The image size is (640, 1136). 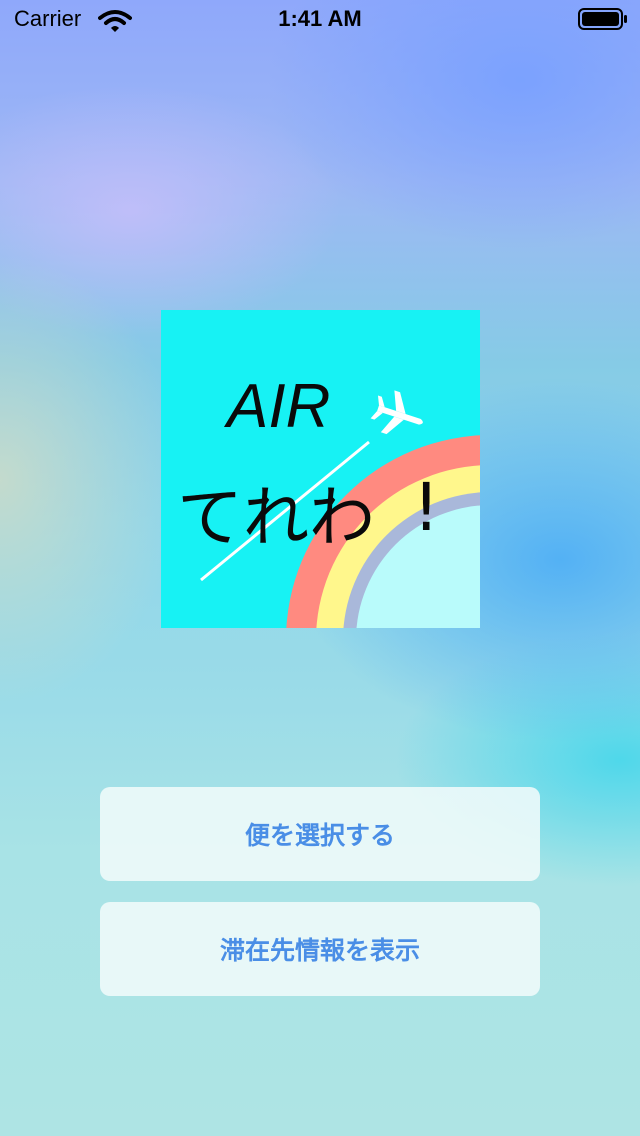 What do you see at coordinates (276, 406) in the screenshot?
I see `logo-air-text: AIR` at bounding box center [276, 406].